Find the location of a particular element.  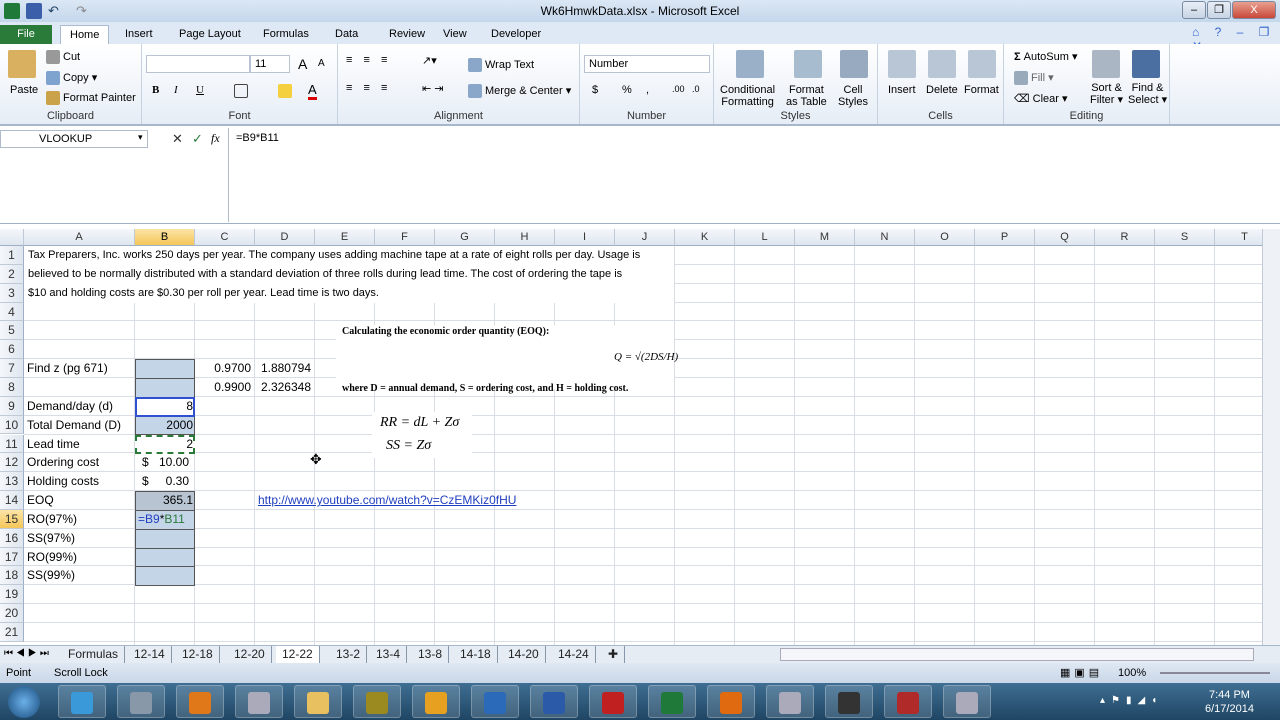

grow-font-button: A is located at coordinates (302, 64).